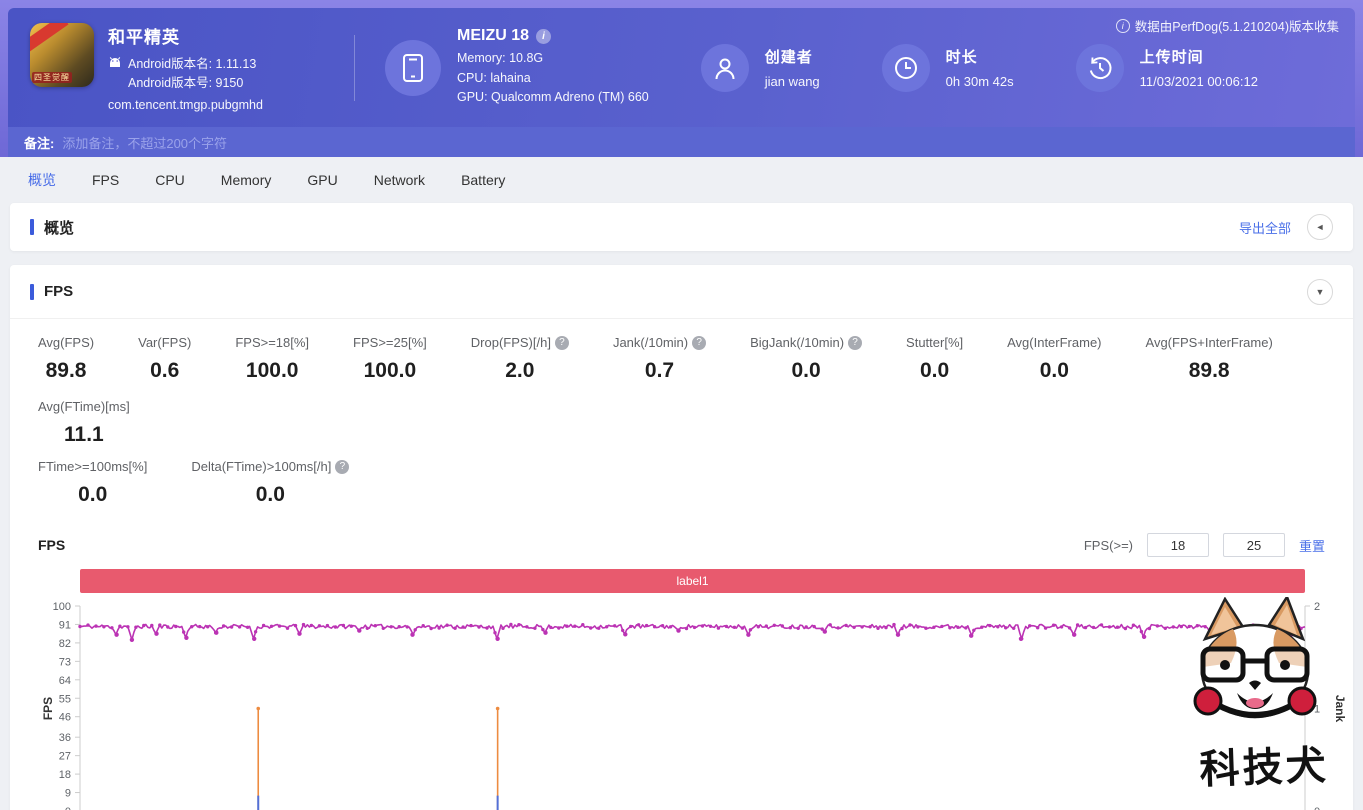  I want to click on overview-title: 概览, so click(59, 228).